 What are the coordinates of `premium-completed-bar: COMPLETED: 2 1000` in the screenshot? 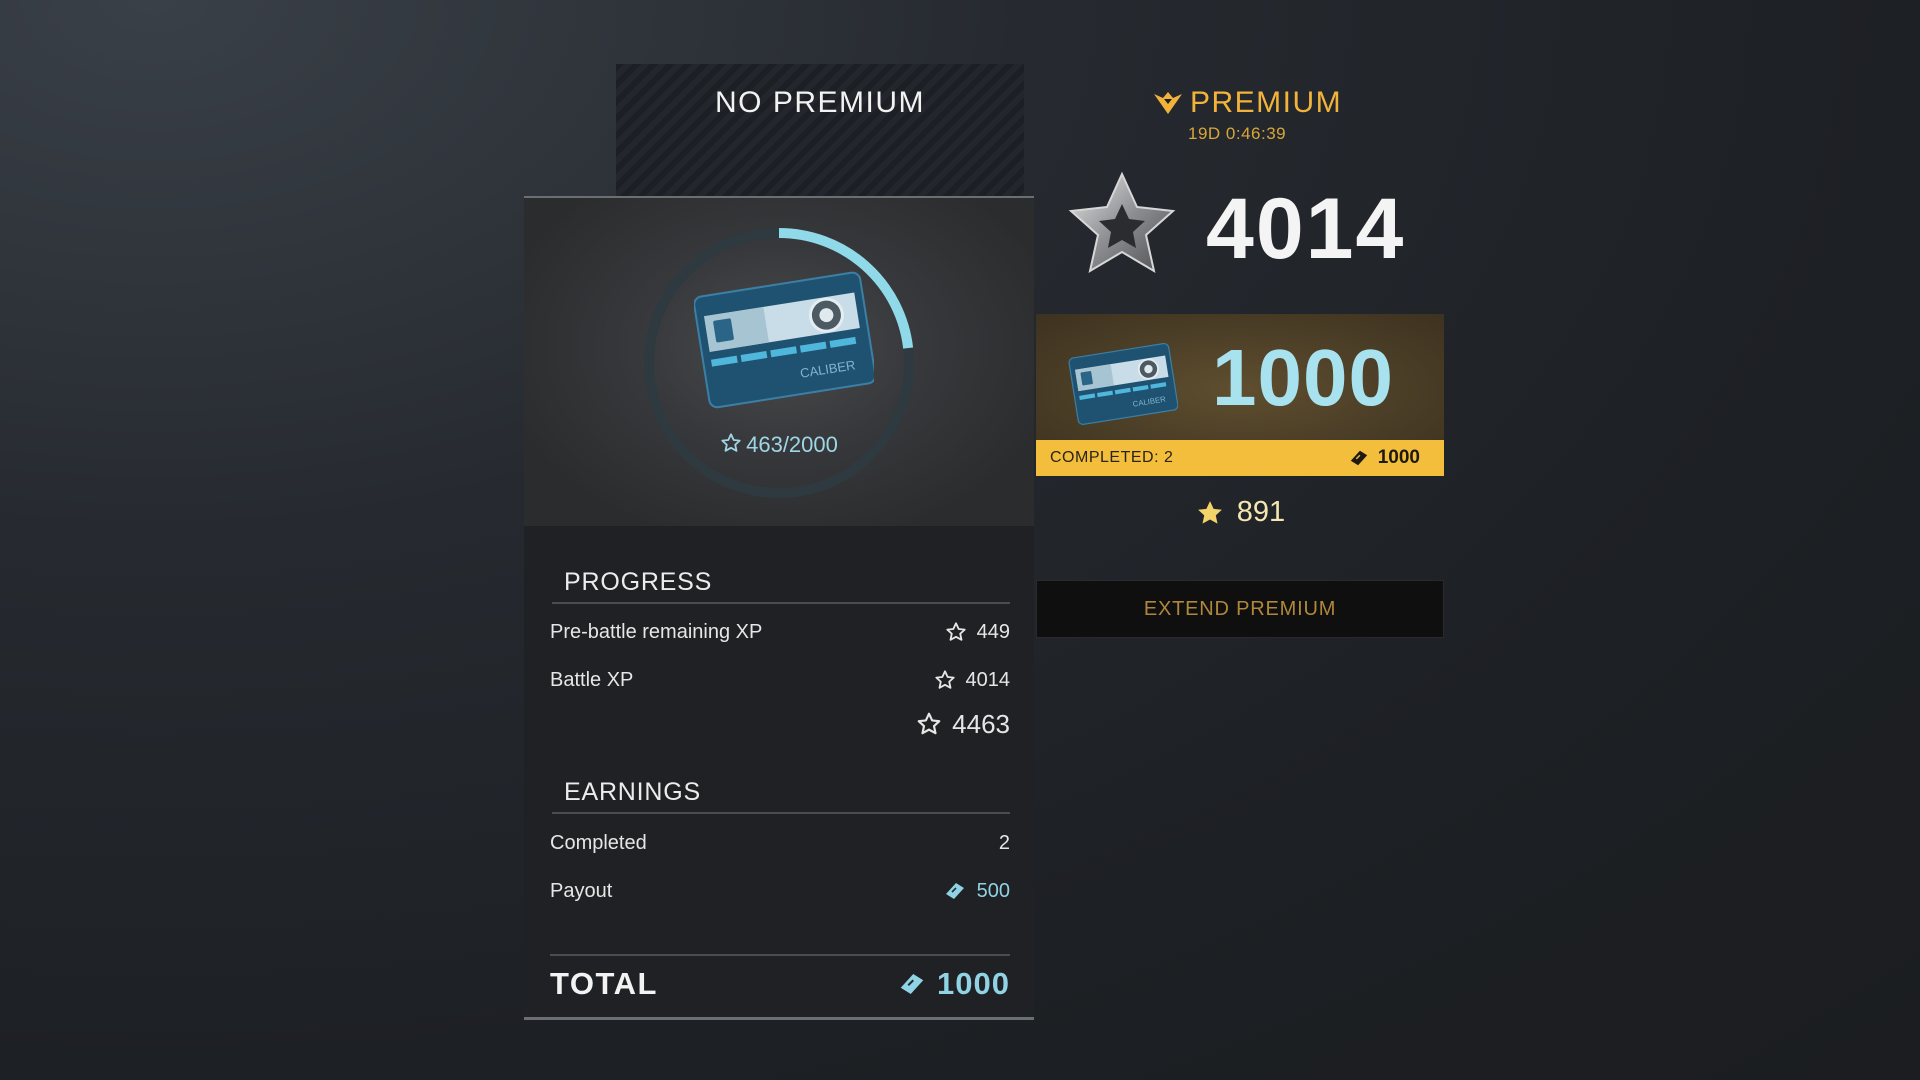 It's located at (1240, 458).